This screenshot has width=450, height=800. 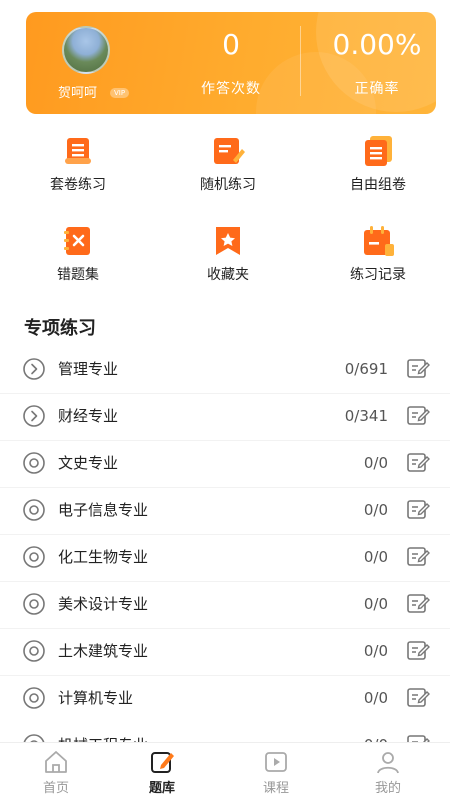 What do you see at coordinates (88, 463) in the screenshot?
I see `item-name: 文史专业` at bounding box center [88, 463].